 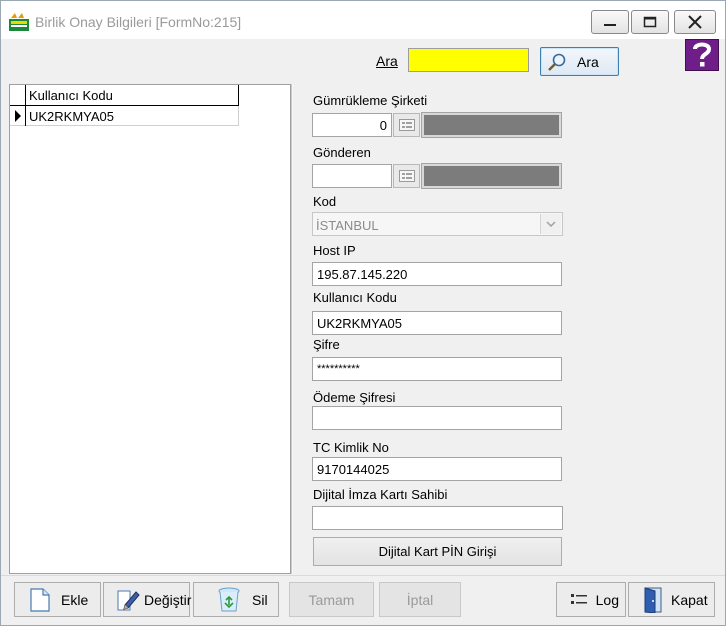 I want to click on close-button, so click(x=695, y=22).